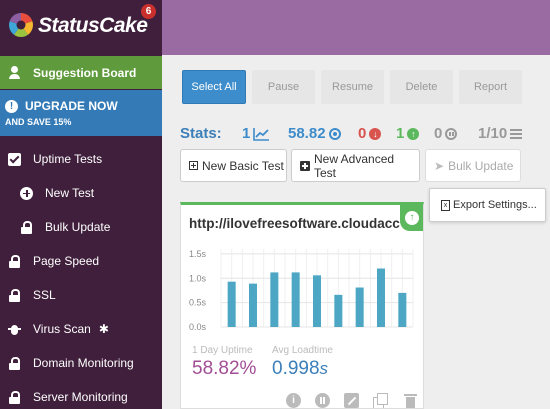  What do you see at coordinates (451, 133) in the screenshot?
I see `pause-circle-icon` at bounding box center [451, 133].